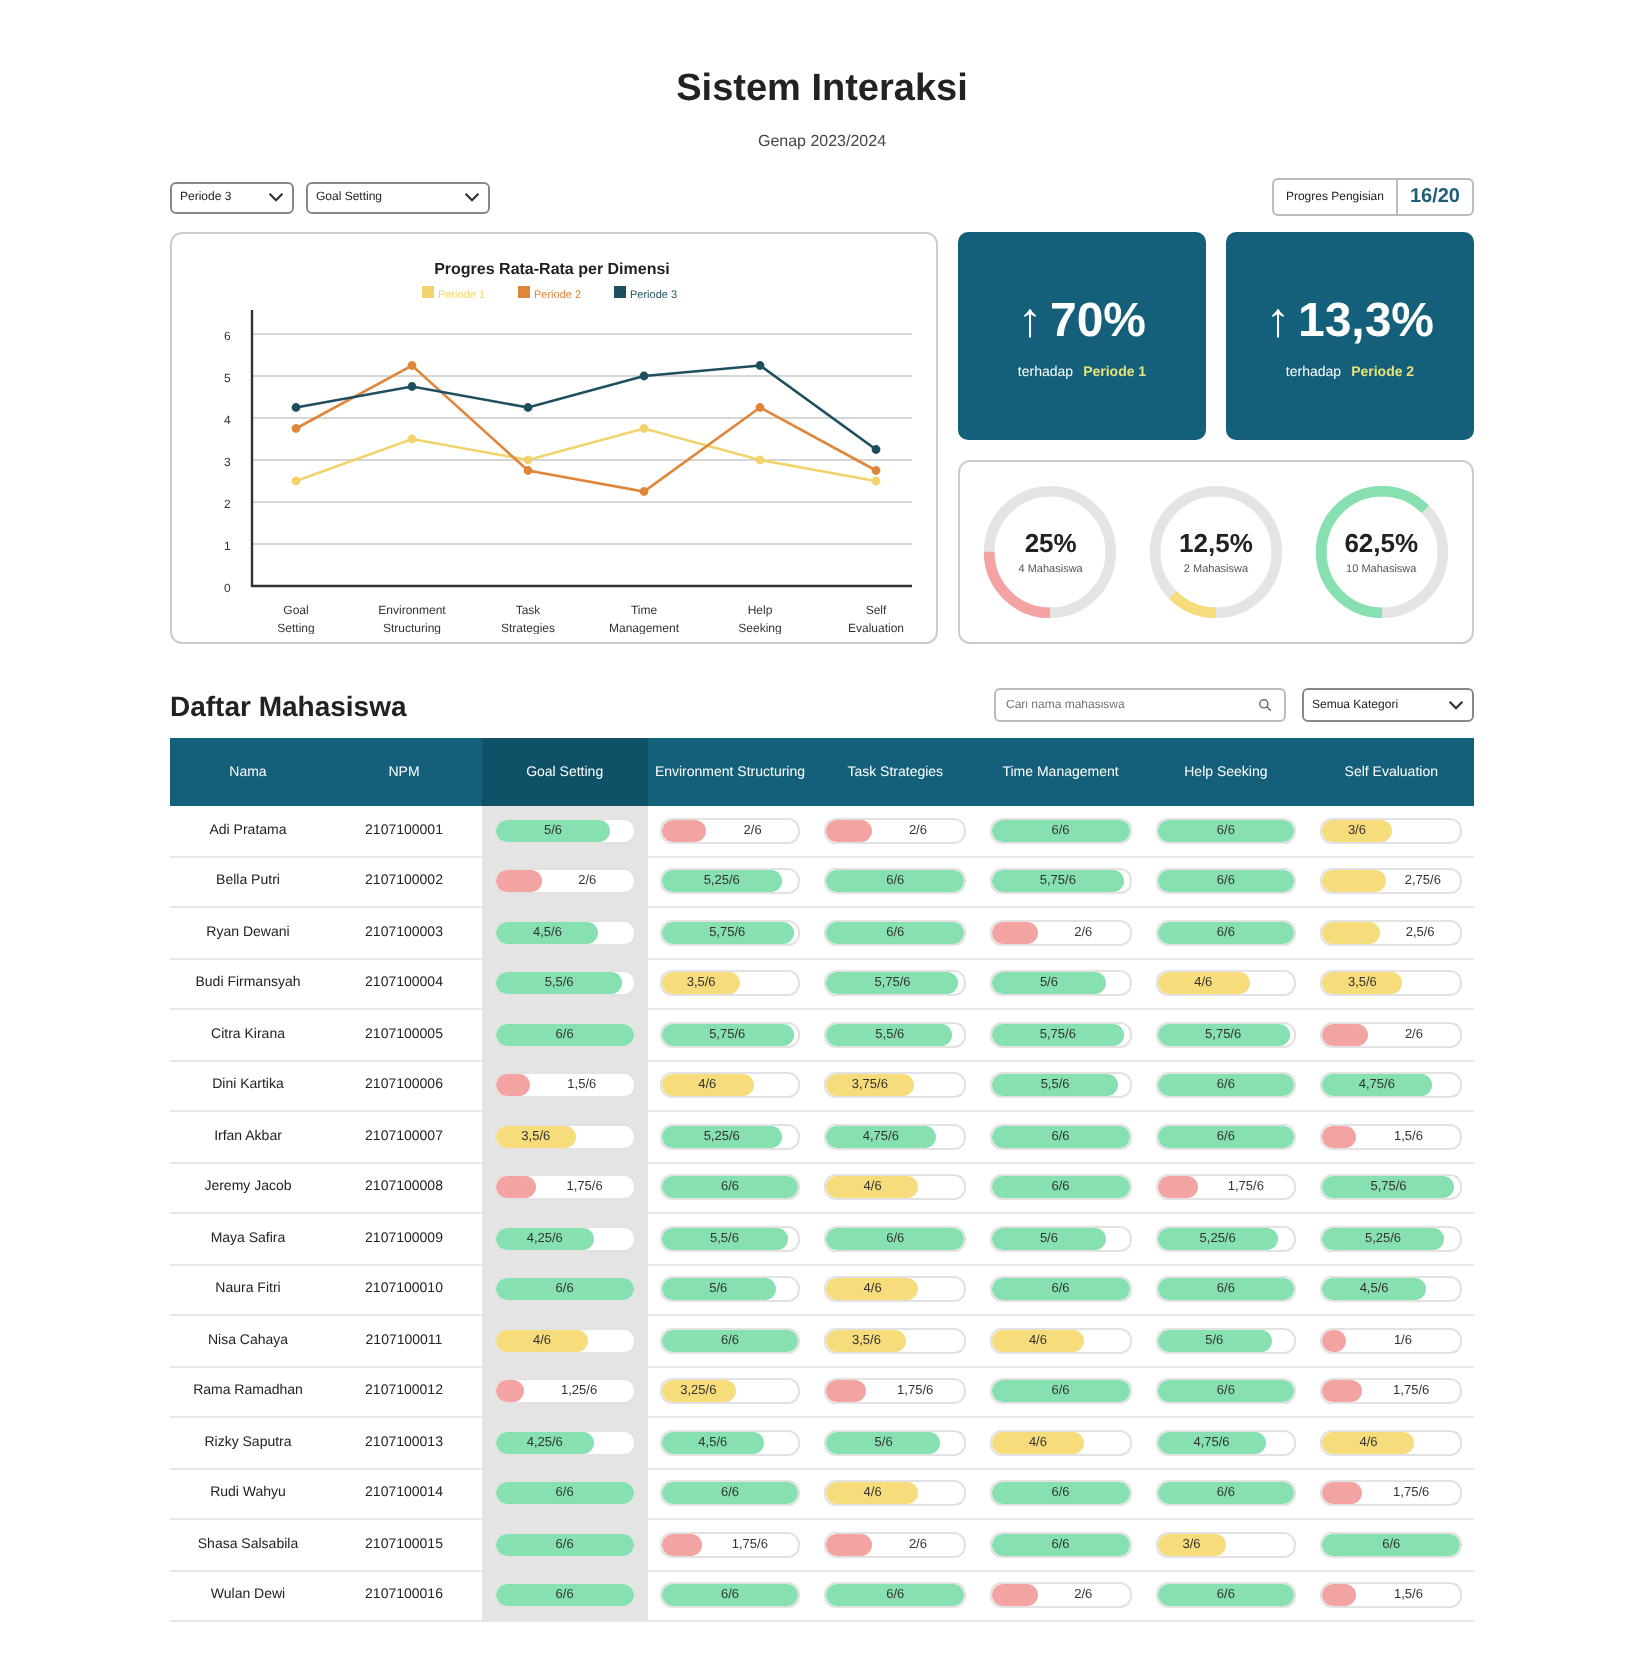  Describe the element at coordinates (1366, 321) in the screenshot. I see `stat-value: 13,3%` at that location.